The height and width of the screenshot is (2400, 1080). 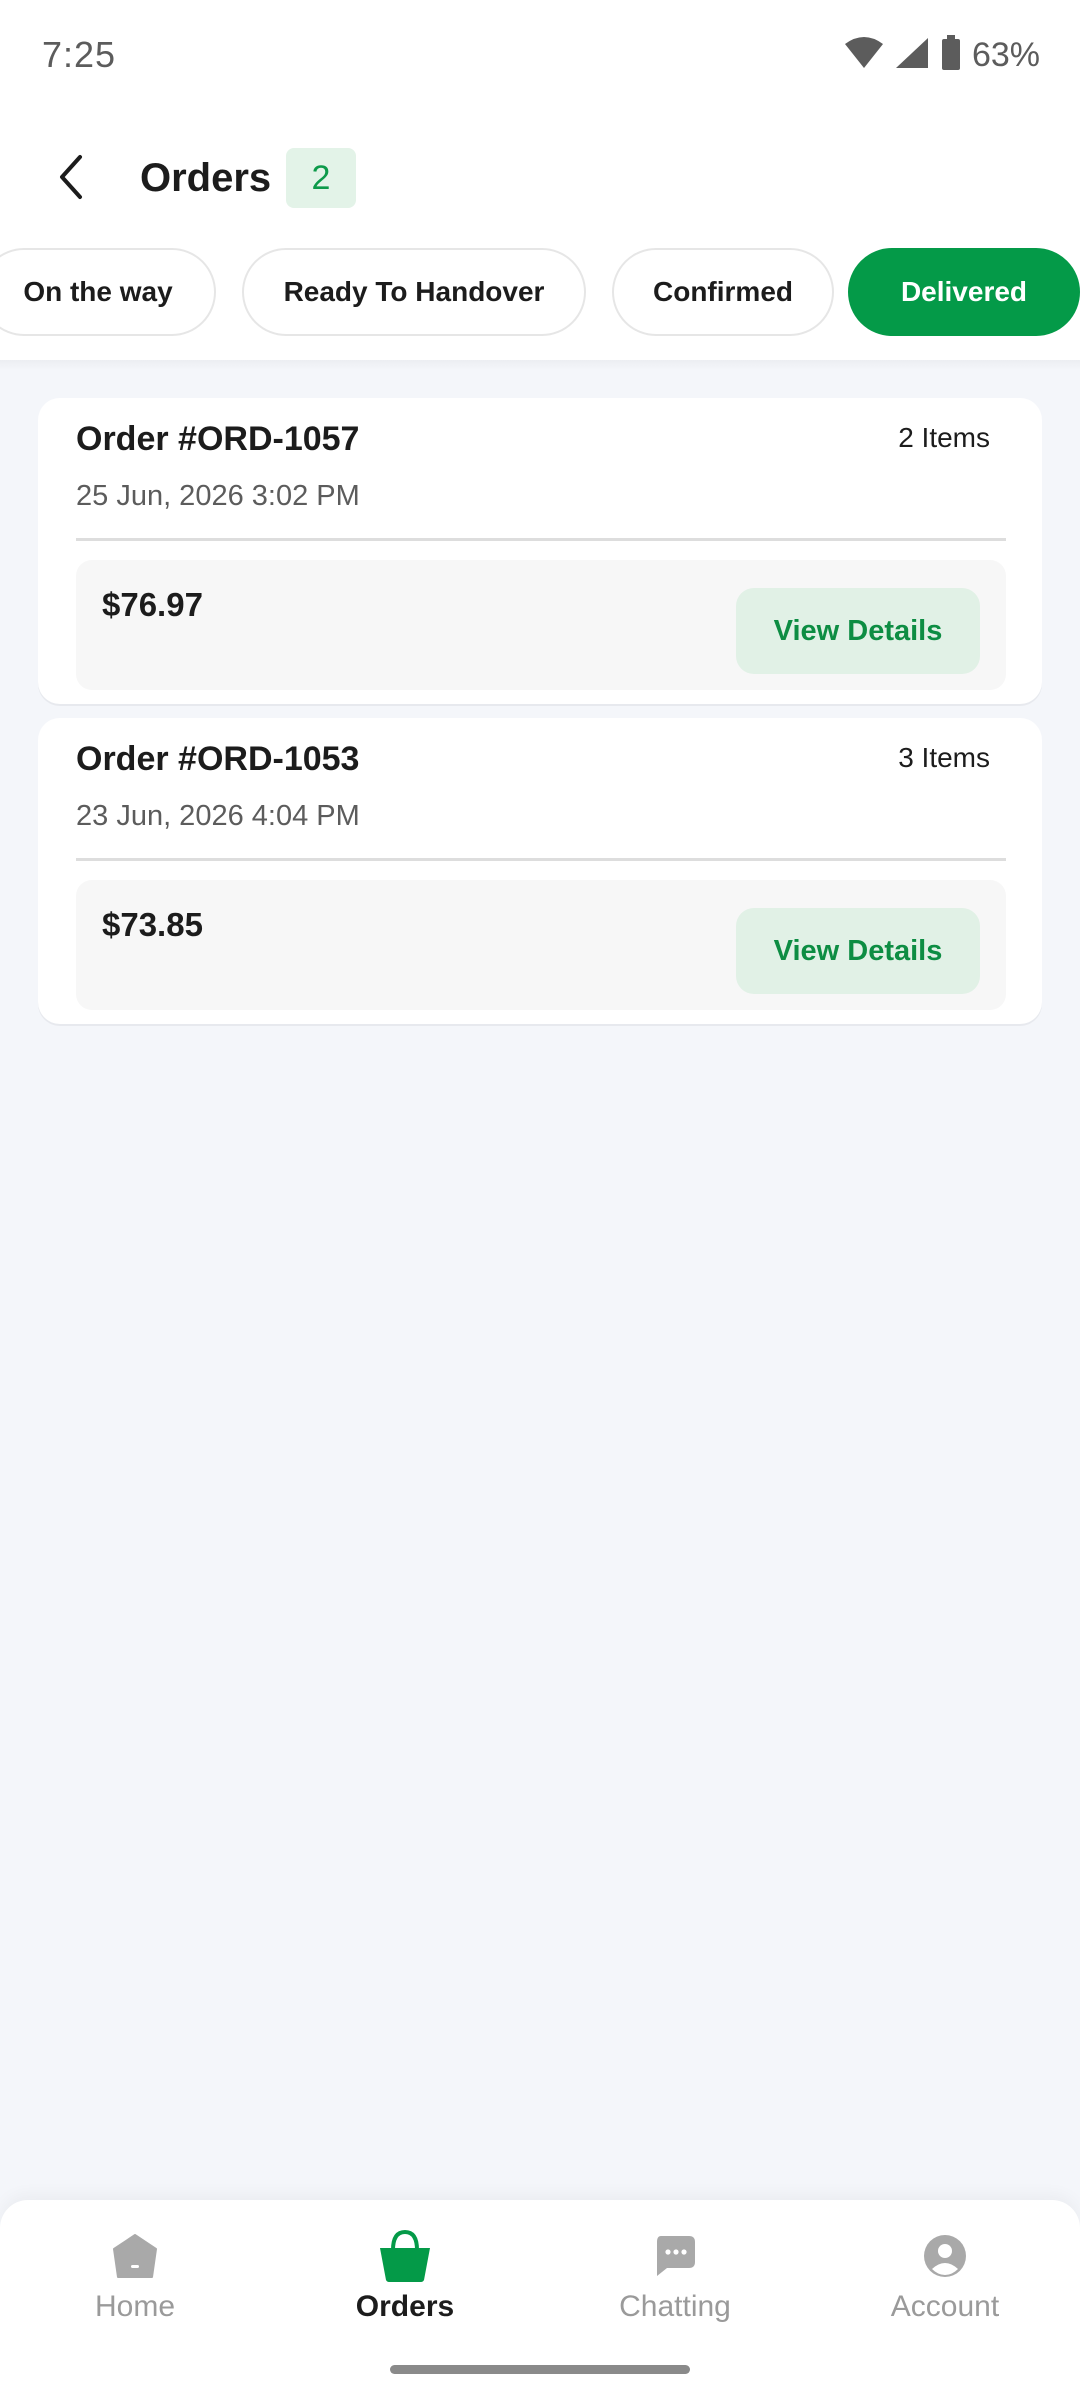 What do you see at coordinates (945, 2256) in the screenshot?
I see `account-icon` at bounding box center [945, 2256].